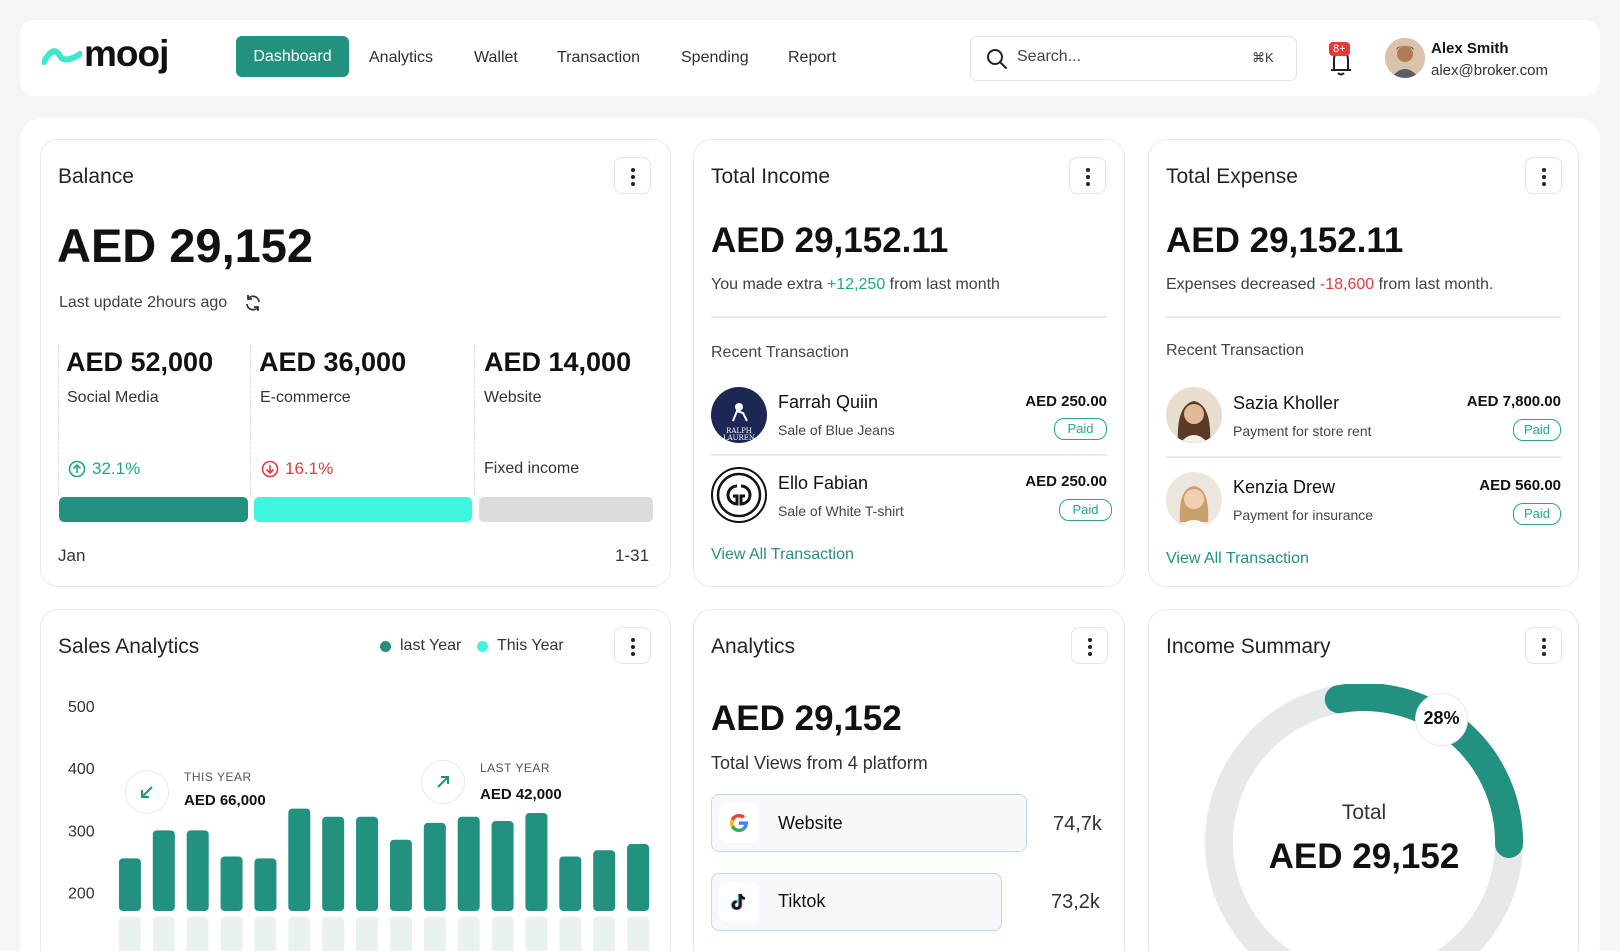  I want to click on user-name: Alex Smith, so click(1470, 48).